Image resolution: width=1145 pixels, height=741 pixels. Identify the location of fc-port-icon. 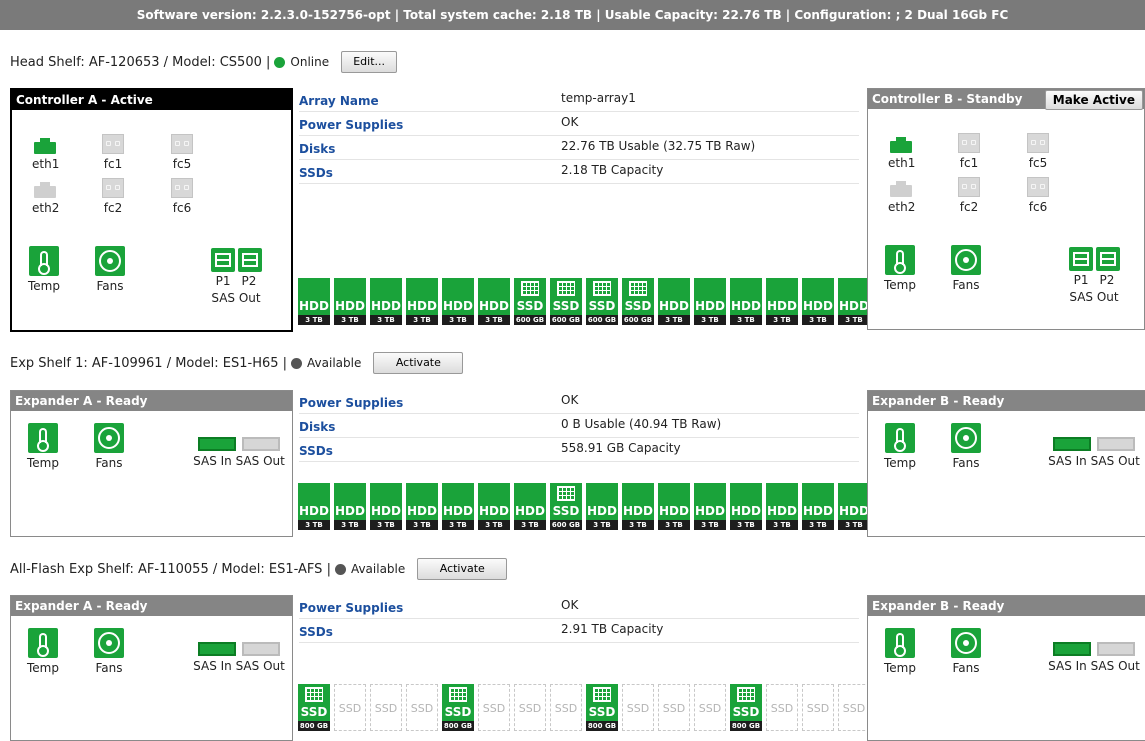
(969, 143).